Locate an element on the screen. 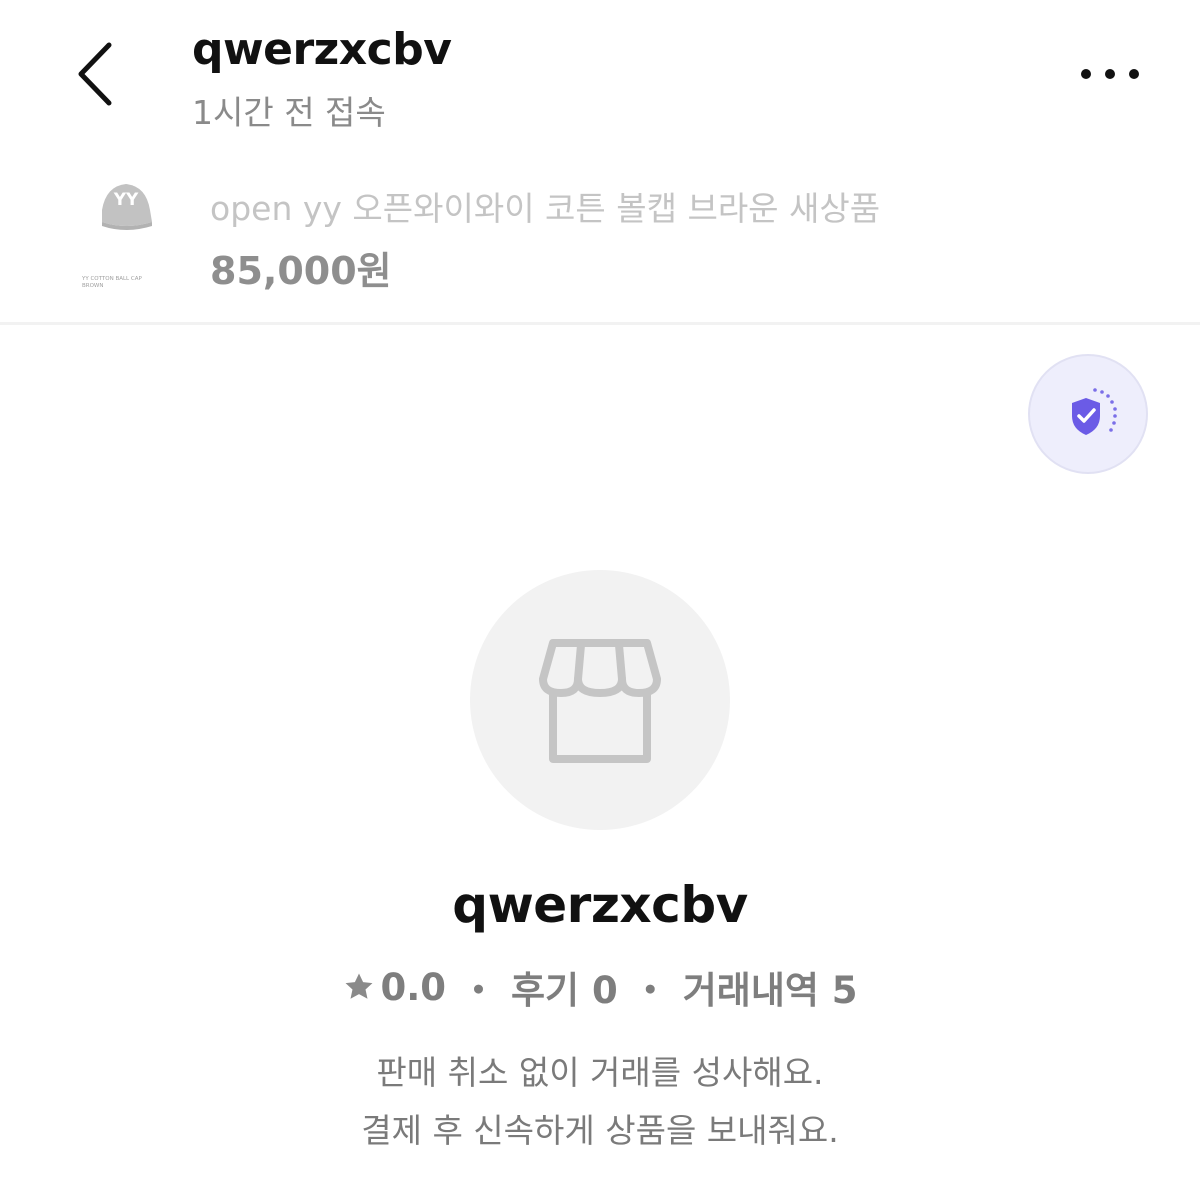  ball-cap-image: YY is located at coordinates (127, 207).